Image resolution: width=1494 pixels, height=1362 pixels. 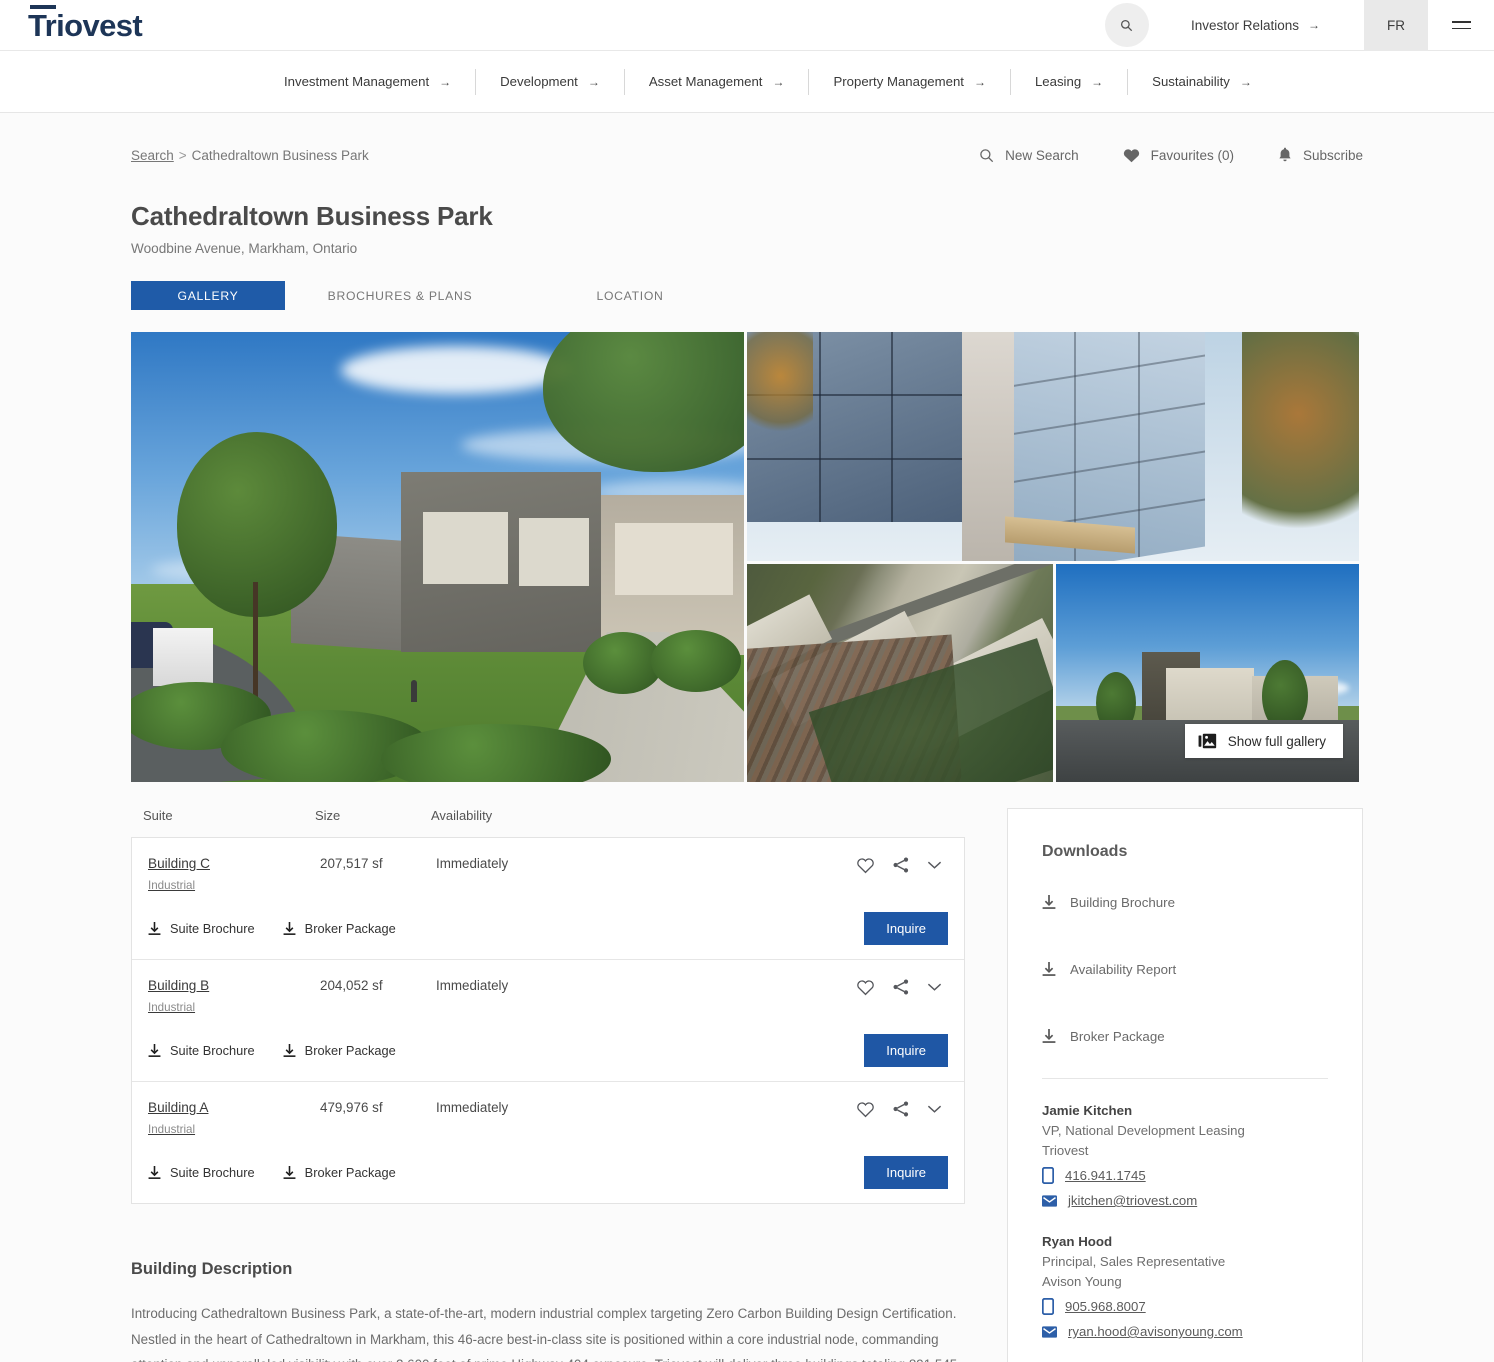 I want to click on show-full-gallery-button: Show full gallery, so click(x=1263, y=741).